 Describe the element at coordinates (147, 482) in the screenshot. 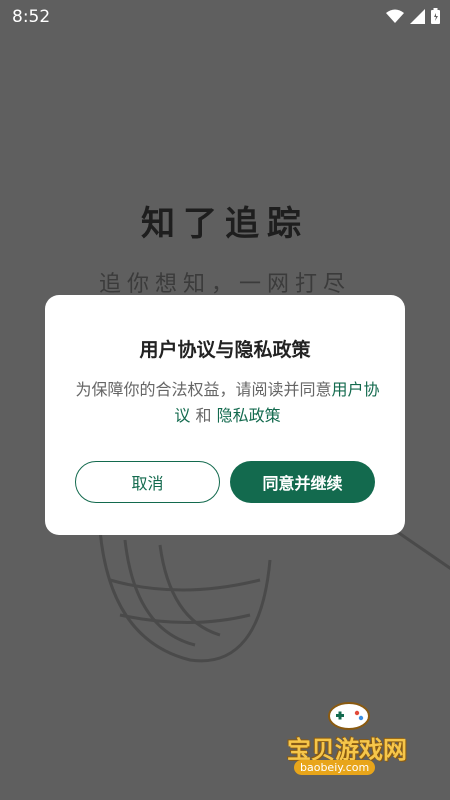

I see `cancel-button: 取消` at that location.